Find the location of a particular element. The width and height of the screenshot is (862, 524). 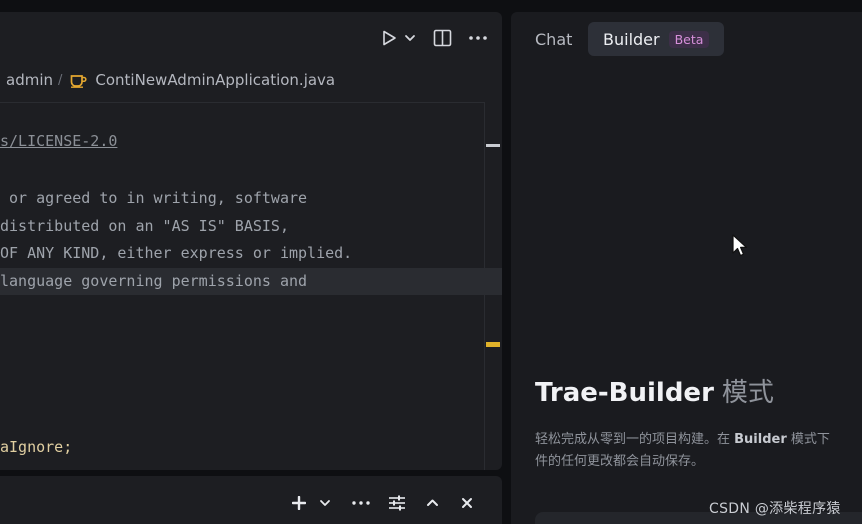

close-panel-button is located at coordinates (467, 503).